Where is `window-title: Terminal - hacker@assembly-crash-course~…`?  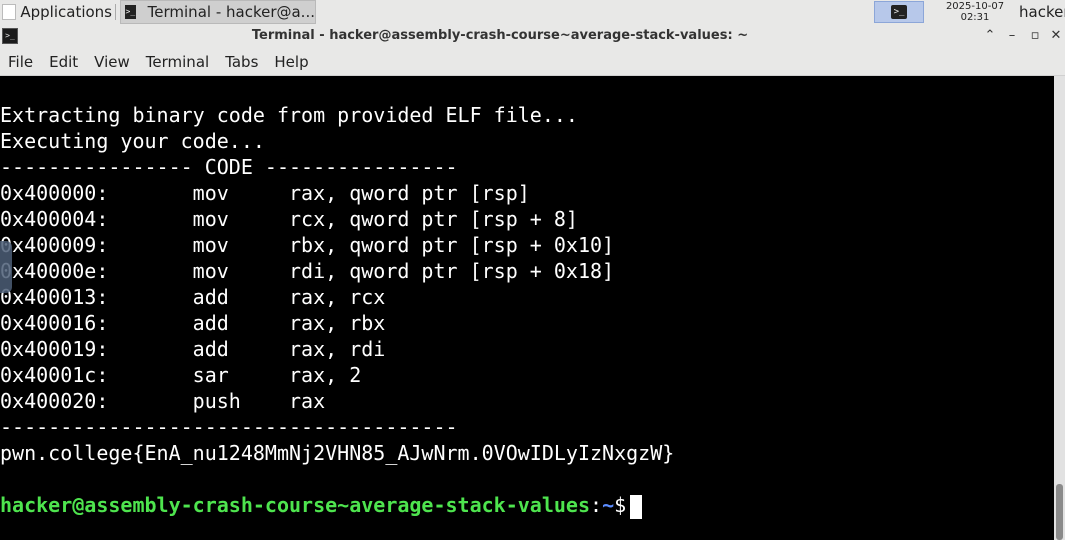
window-title: Terminal - hacker@assembly-crash-course~… is located at coordinates (500, 35).